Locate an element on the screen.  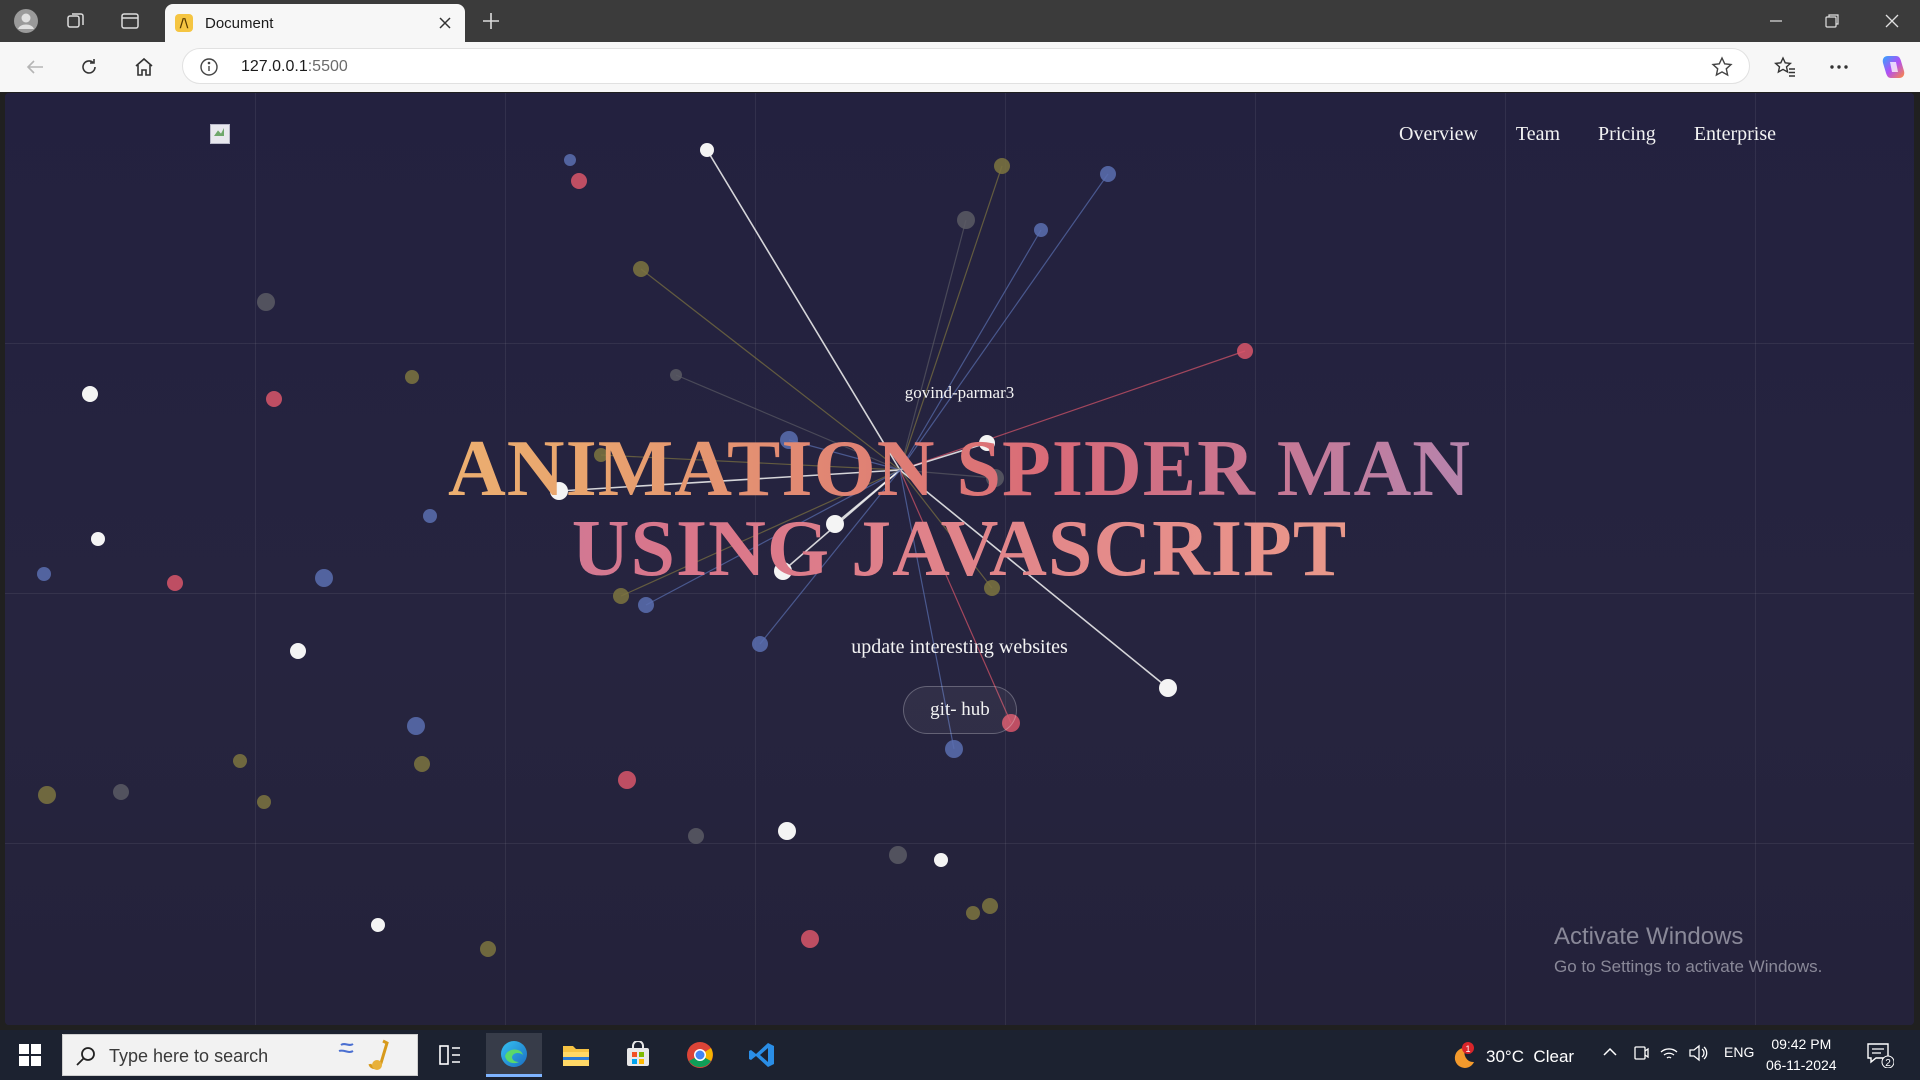
minimize-icon is located at coordinates (1776, 21).